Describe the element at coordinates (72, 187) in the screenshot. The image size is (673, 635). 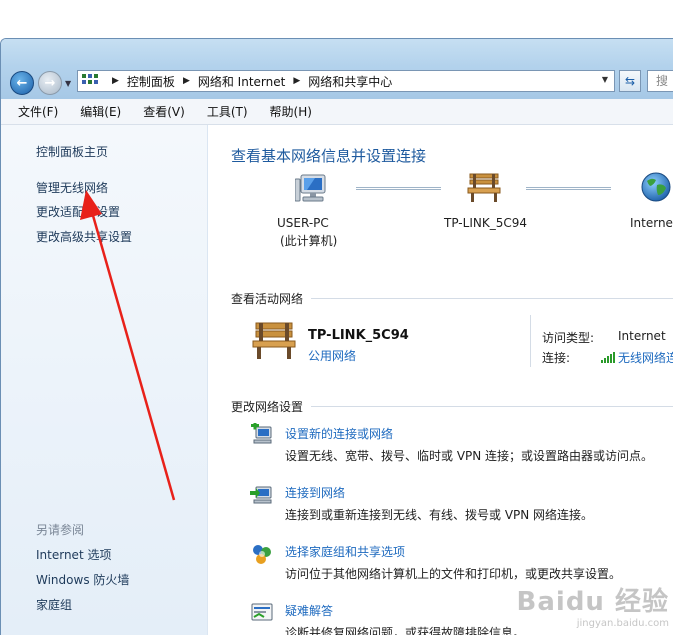
I see `sidebar-item-manage-wireless: 管理无线网络` at that location.